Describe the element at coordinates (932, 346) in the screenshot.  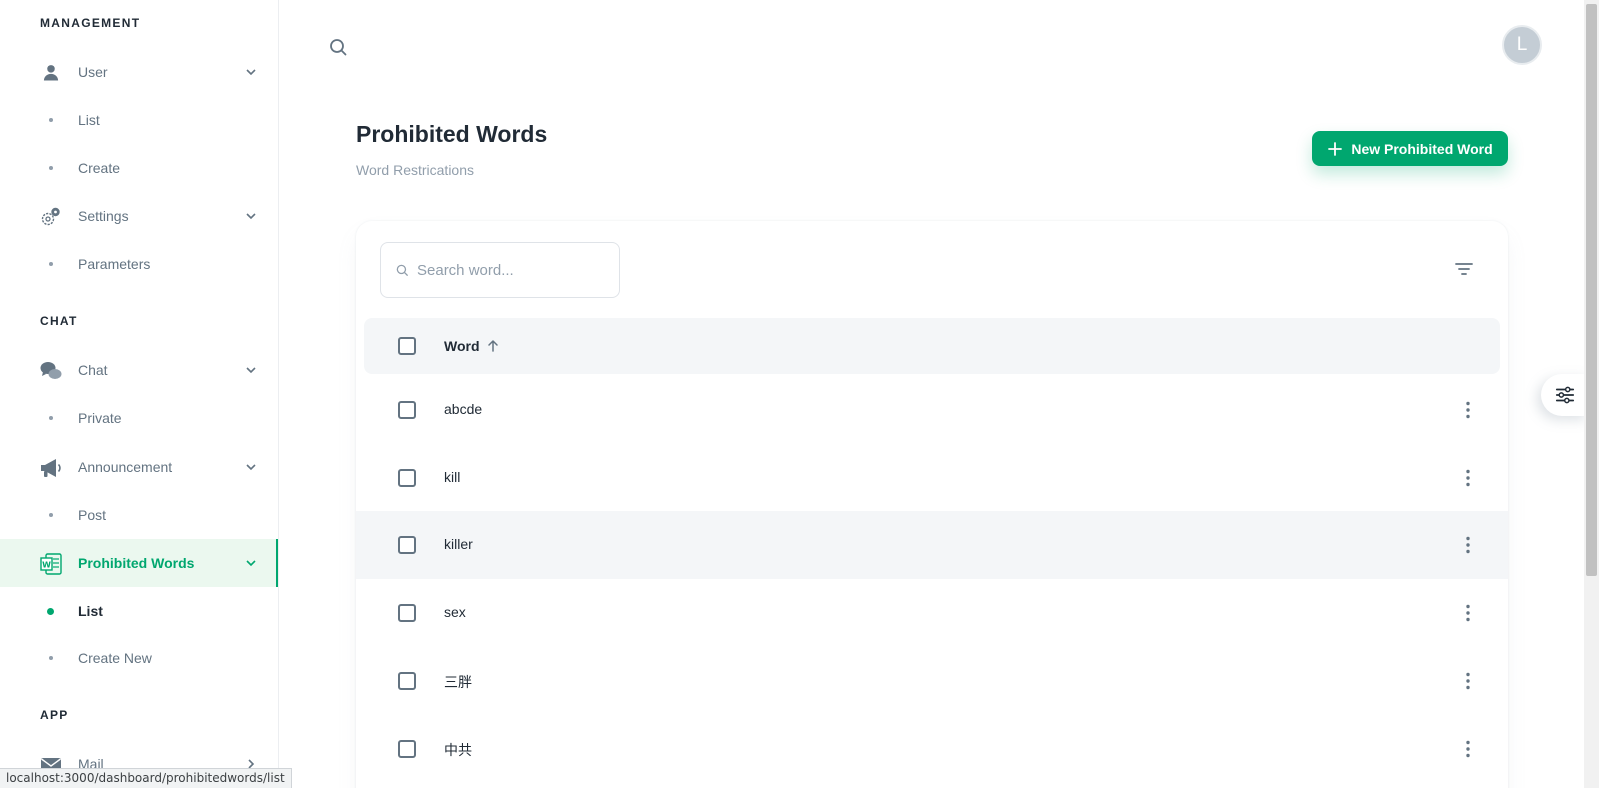
I see `table-header: Word` at that location.